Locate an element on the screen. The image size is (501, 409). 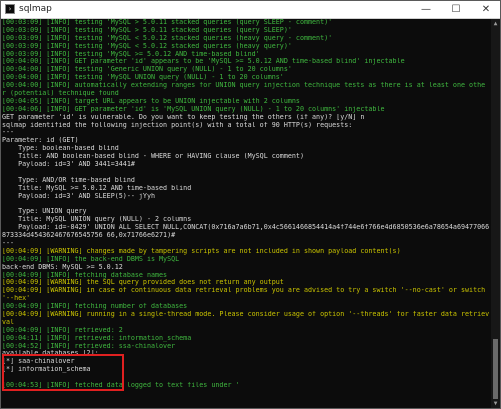
console-line: back-end DBMS: MySQL >= 5.0.12 is located at coordinates (62, 267).